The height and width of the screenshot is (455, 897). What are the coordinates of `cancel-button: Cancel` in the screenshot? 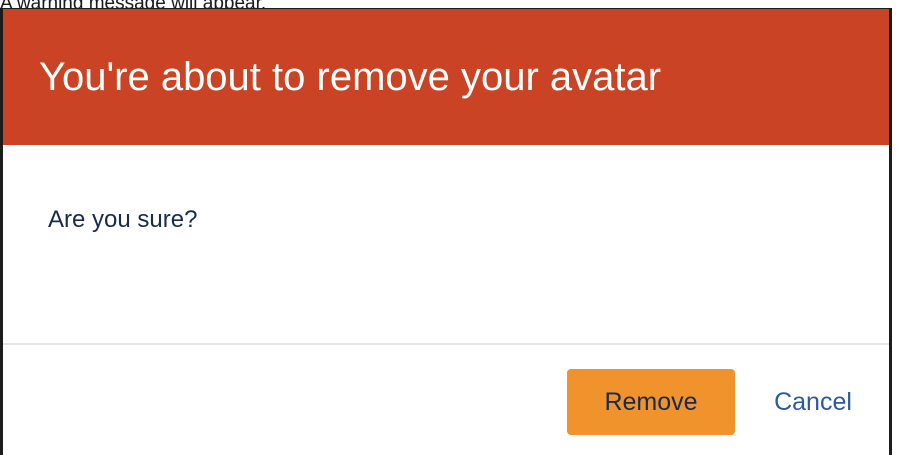 It's located at (813, 402).